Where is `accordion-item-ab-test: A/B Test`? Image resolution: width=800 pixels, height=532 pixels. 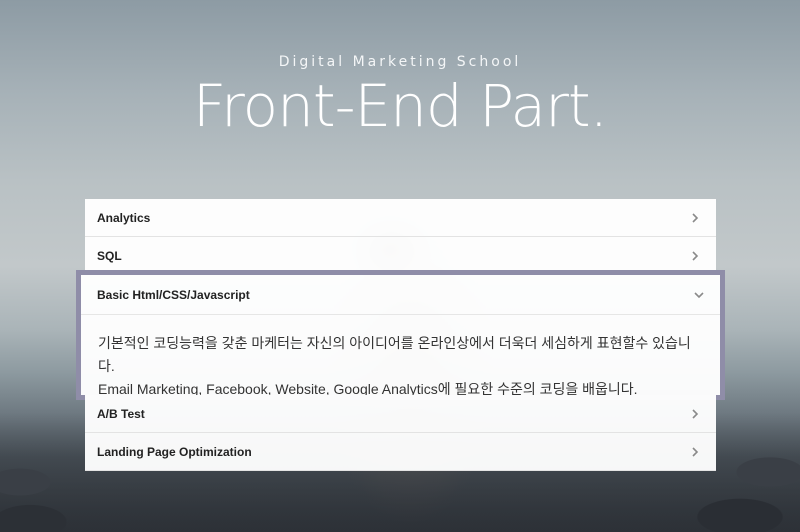
accordion-item-ab-test: A/B Test is located at coordinates (400, 414).